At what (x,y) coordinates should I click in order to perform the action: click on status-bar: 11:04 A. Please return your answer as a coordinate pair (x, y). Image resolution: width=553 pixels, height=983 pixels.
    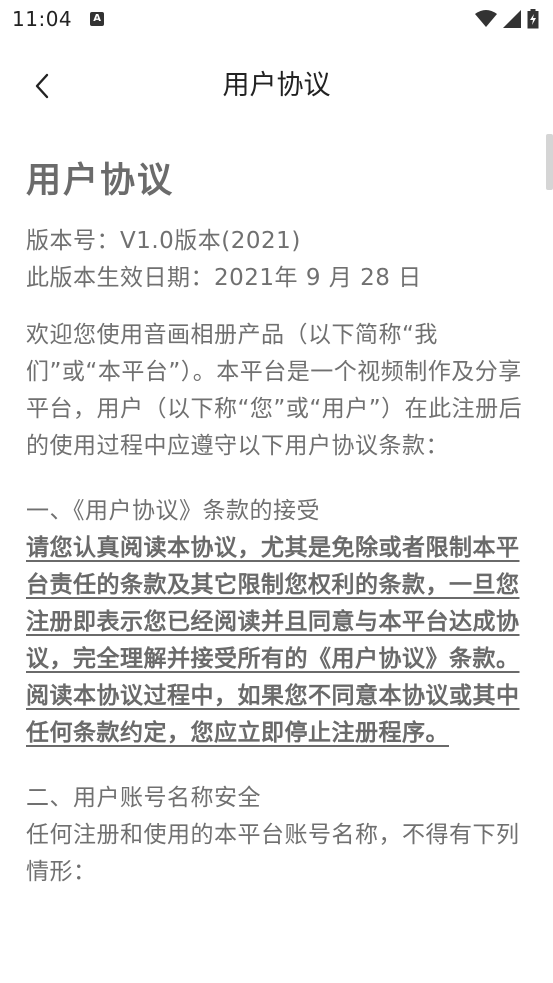
    Looking at the image, I should click on (276, 19).